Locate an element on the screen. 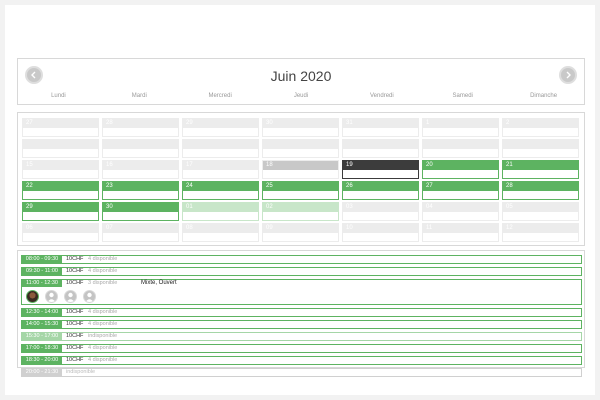 The image size is (600, 400). day-cell: 07 is located at coordinates (140, 232).